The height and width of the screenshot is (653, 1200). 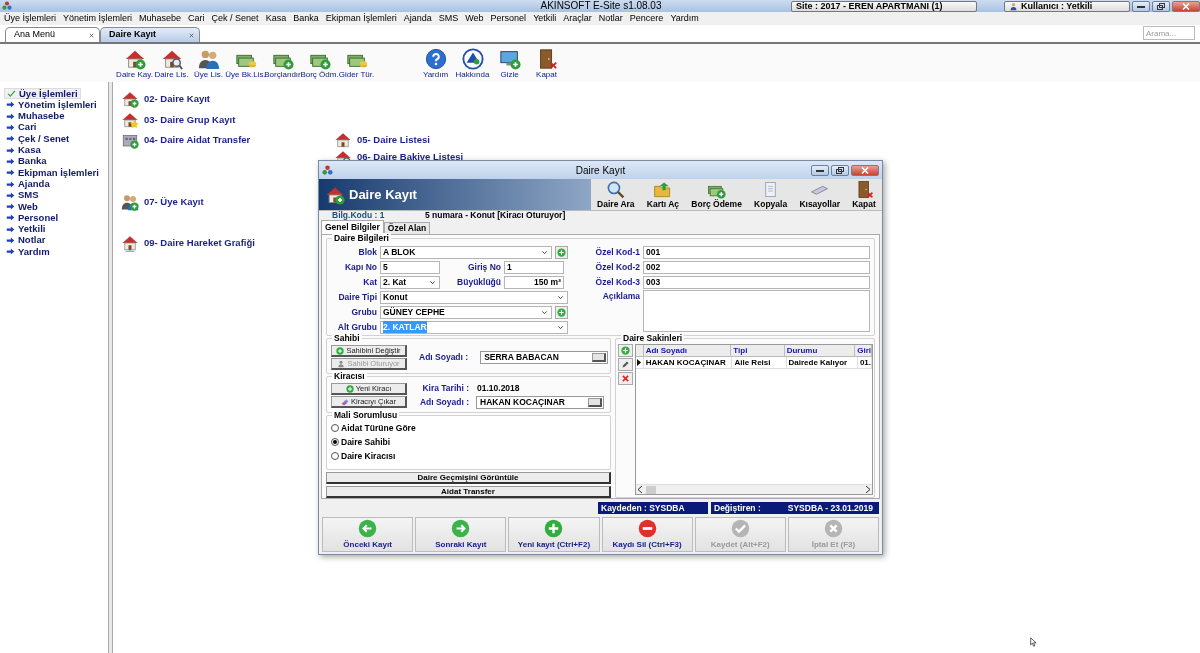 I want to click on toolbar-button: Daire Kay., so click(x=134, y=64).